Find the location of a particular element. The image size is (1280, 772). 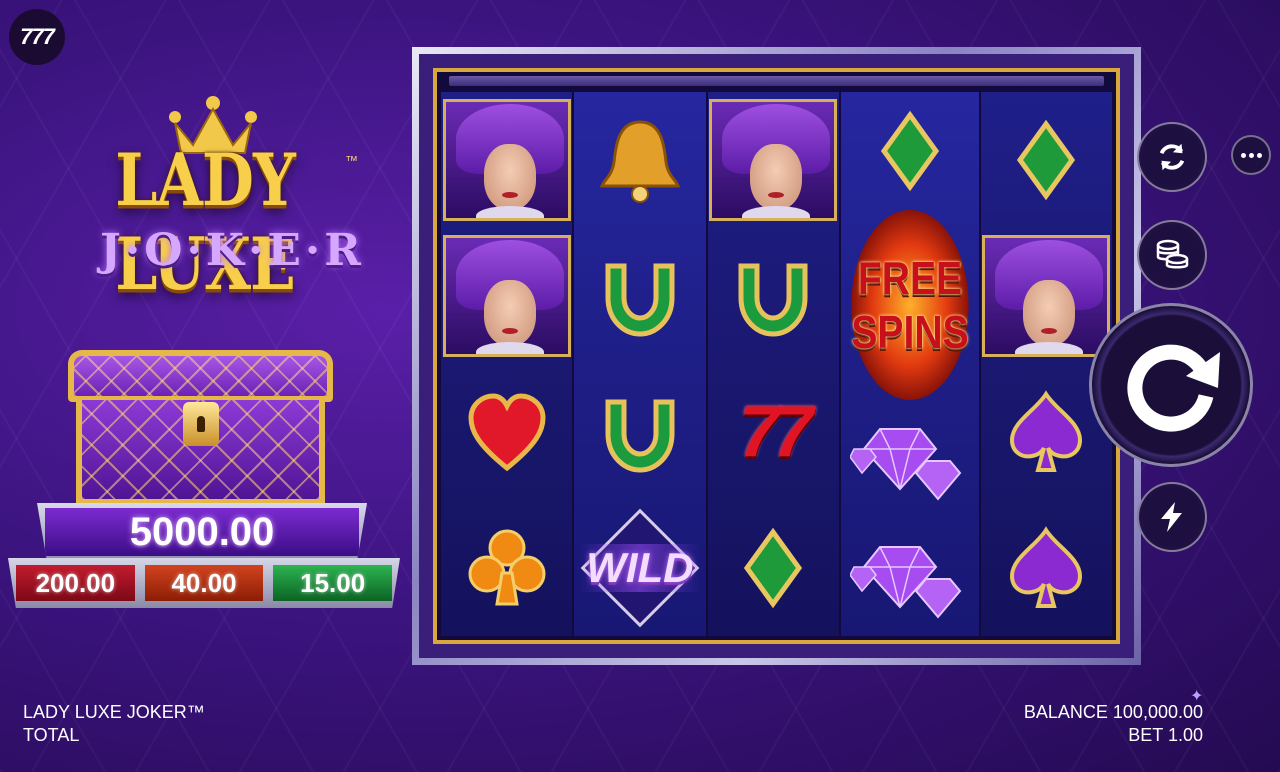

free-spins-label-line2: SPINS is located at coordinates (910, 332).